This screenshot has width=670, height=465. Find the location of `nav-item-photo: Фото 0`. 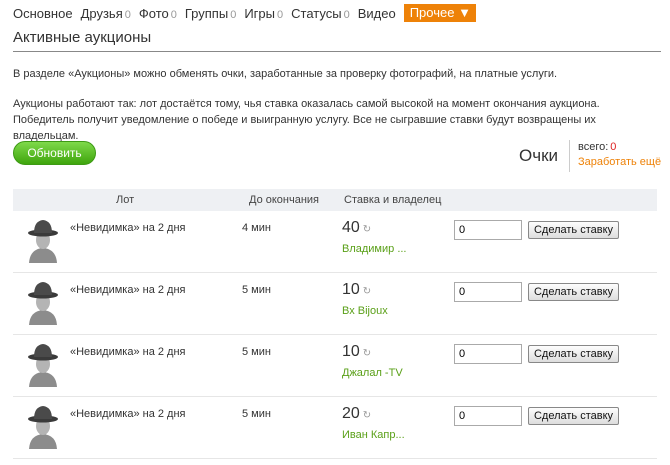

nav-item-photo: Фото 0 is located at coordinates (158, 13).